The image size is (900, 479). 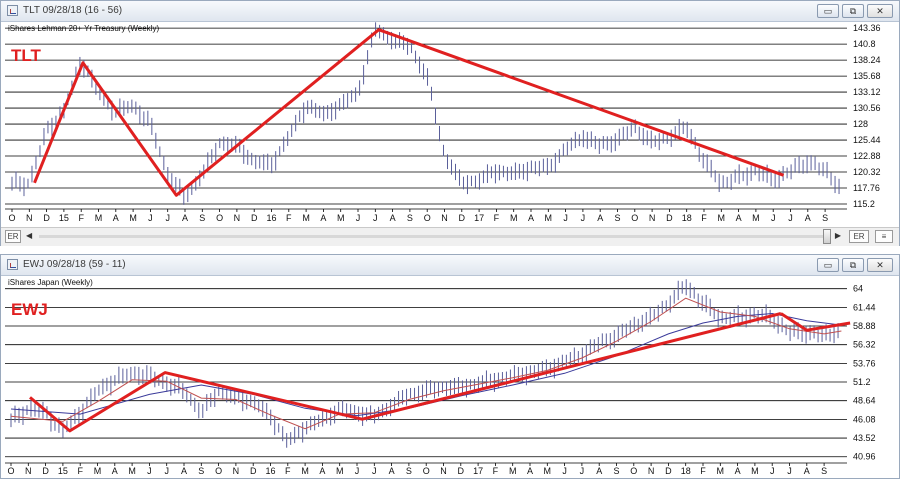 What do you see at coordinates (450, 11) in the screenshot?
I see `tlt-title-bar: TLT 09/28/18 (16 - 56) ▭ ⧉ ✕` at bounding box center [450, 11].